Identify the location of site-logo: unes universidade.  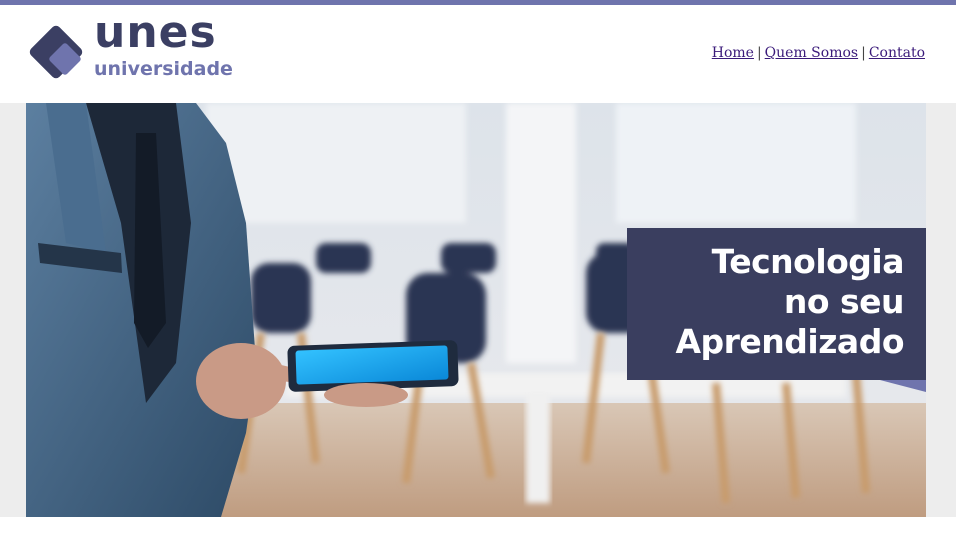
(141, 52).